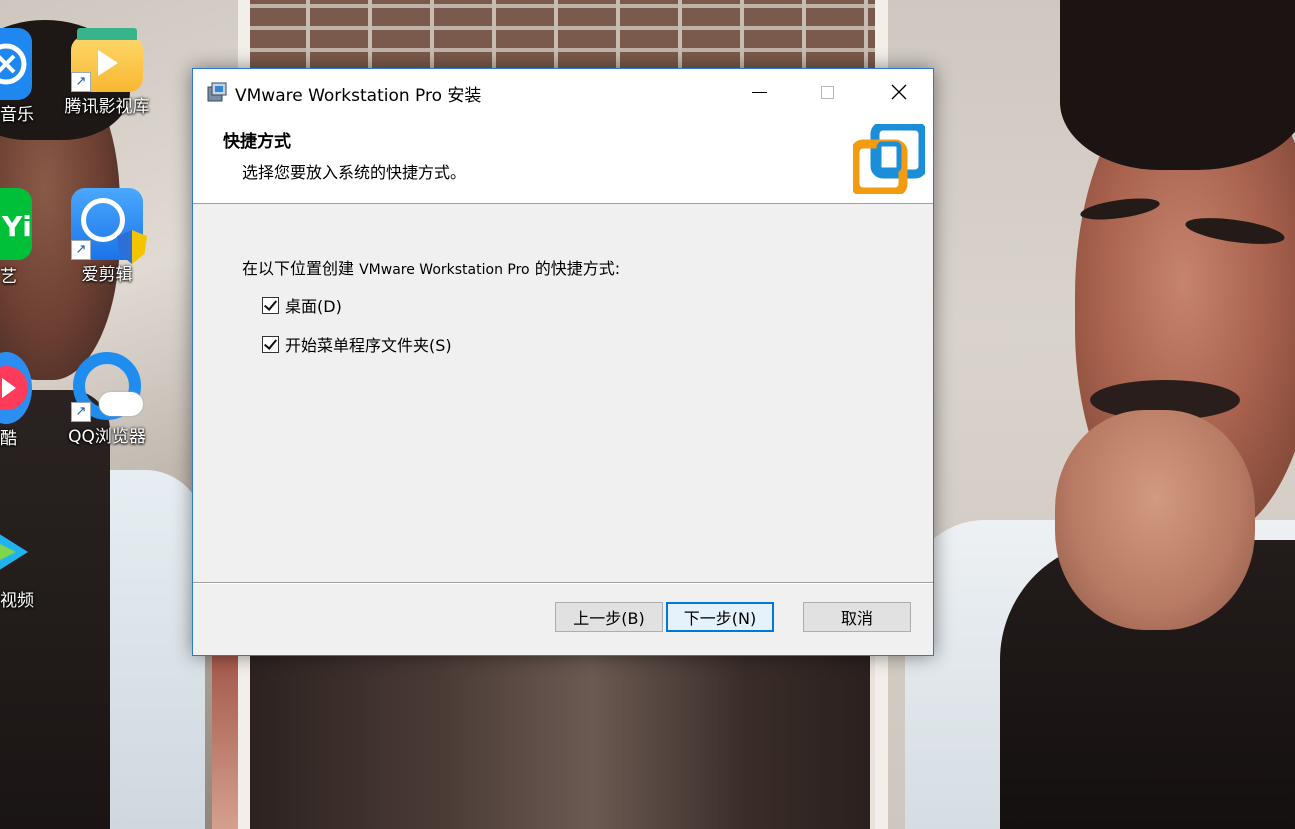  Describe the element at coordinates (358, 96) in the screenshot. I see `window-title: VMware Workstation Pro 安装` at that location.